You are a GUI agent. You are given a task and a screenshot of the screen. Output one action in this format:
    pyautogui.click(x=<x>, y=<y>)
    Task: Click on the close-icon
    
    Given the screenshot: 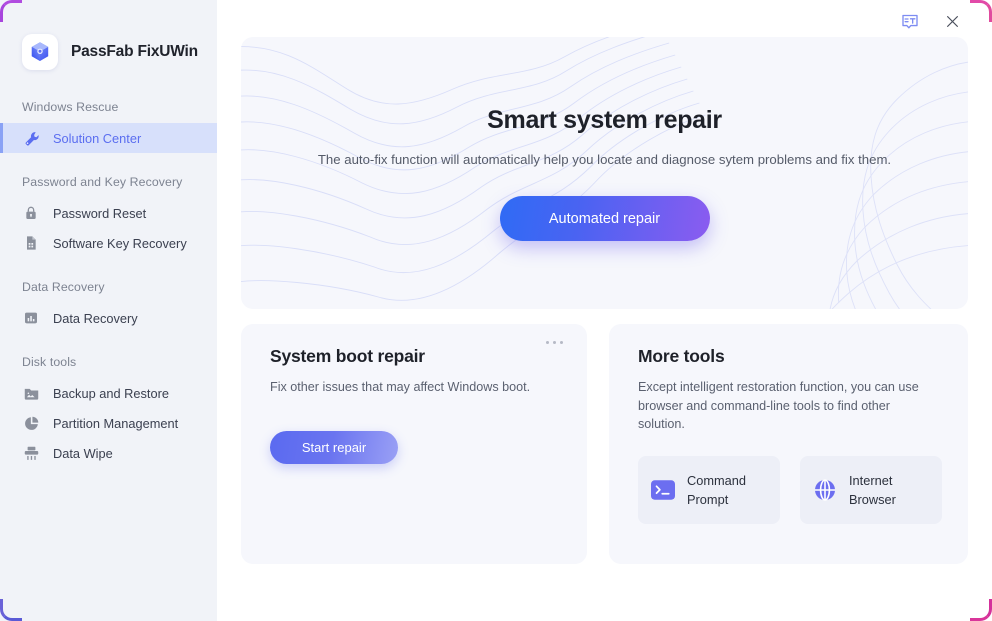 What is the action you would take?
    pyautogui.click(x=952, y=22)
    